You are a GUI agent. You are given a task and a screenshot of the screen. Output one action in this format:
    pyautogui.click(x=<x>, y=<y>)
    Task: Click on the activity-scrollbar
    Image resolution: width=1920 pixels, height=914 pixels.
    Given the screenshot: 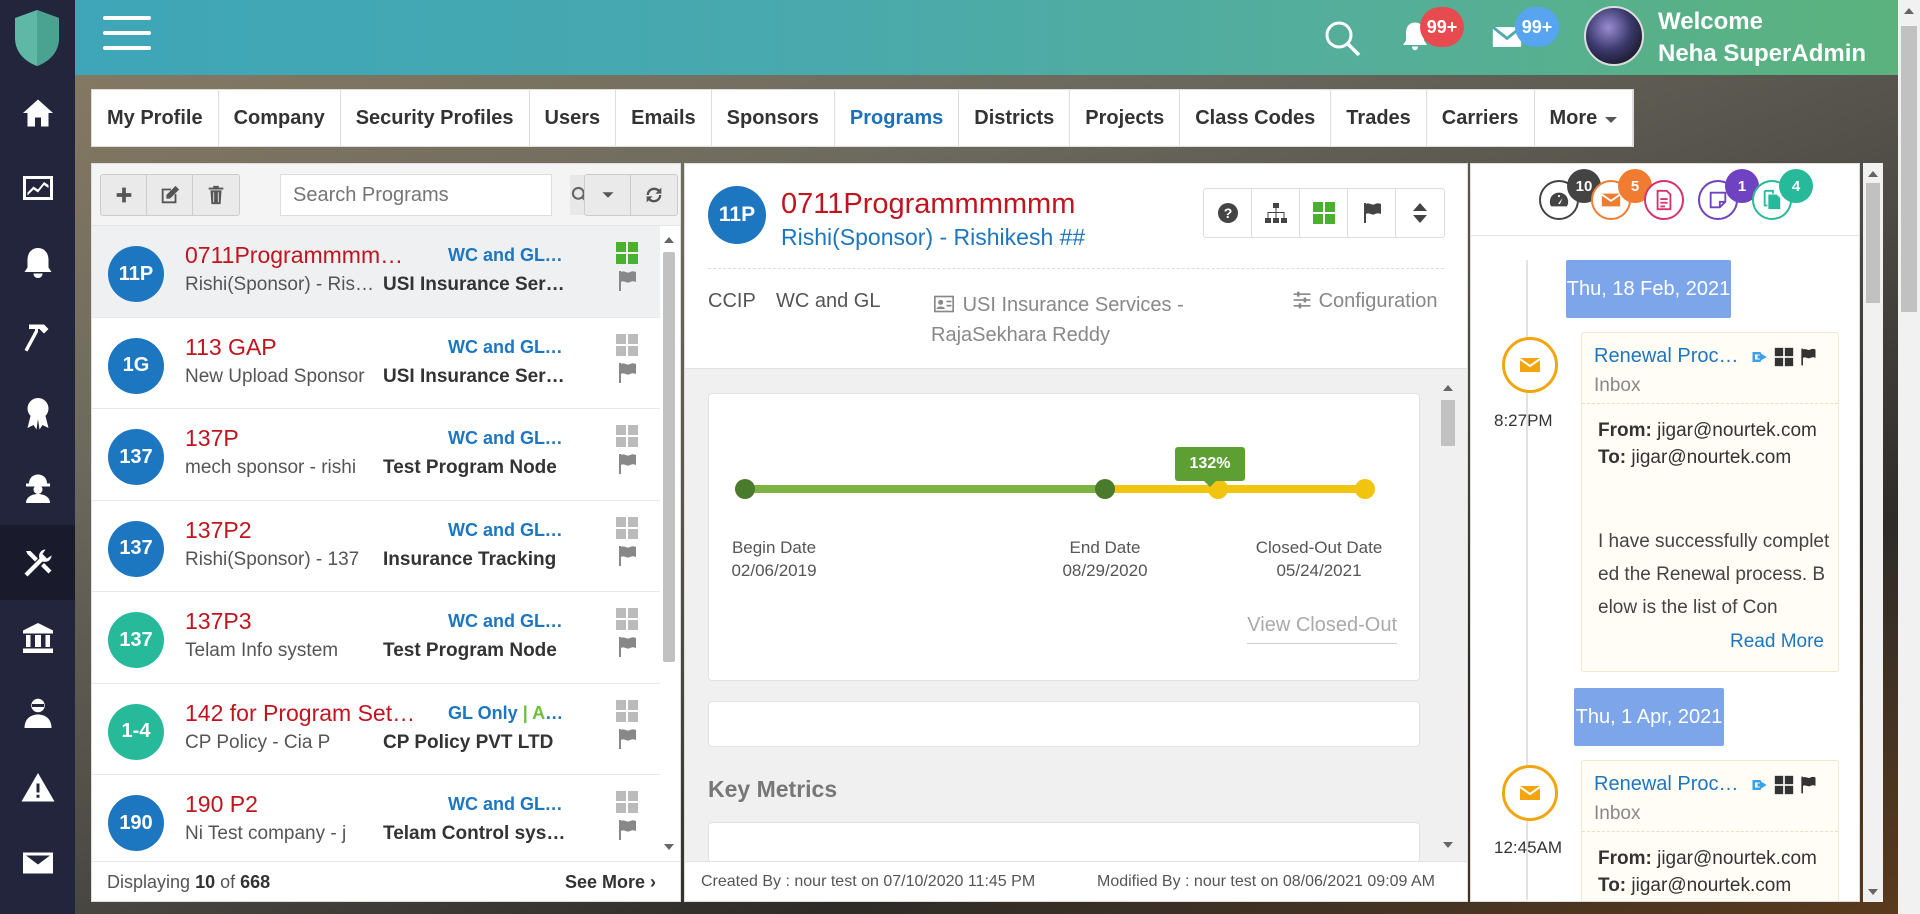 What is the action you would take?
    pyautogui.click(x=1873, y=532)
    